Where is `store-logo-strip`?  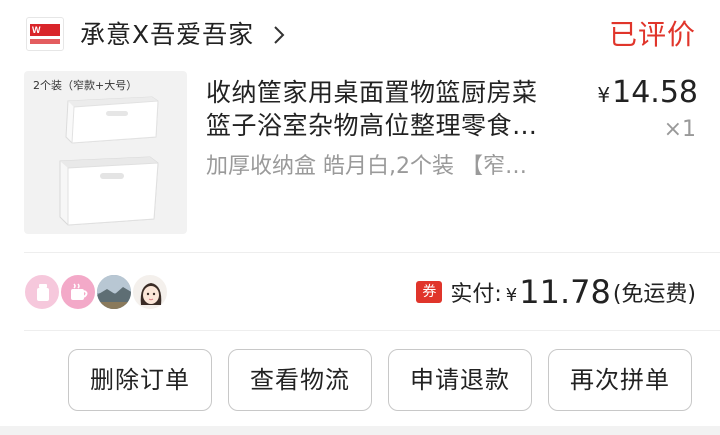
store-logo-strip is located at coordinates (45, 41).